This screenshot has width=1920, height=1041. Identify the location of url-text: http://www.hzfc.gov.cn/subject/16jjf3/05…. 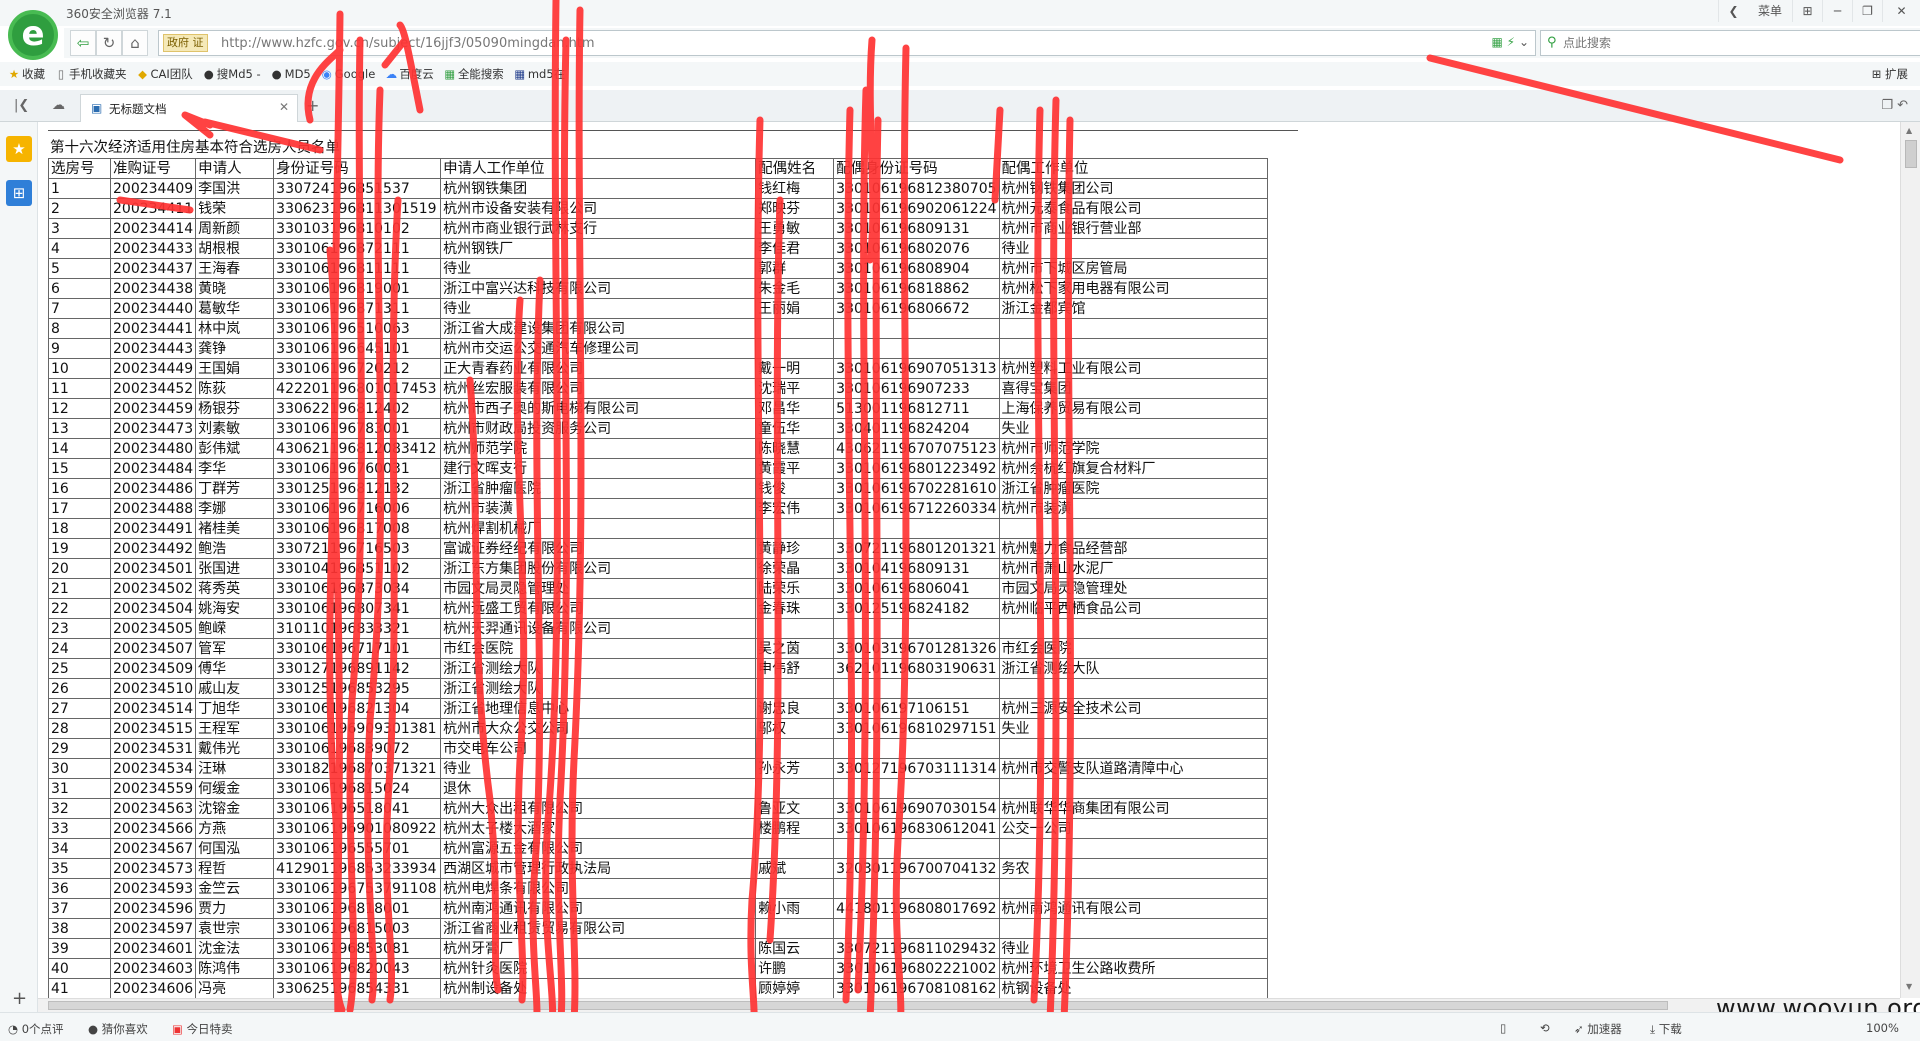
(408, 43).